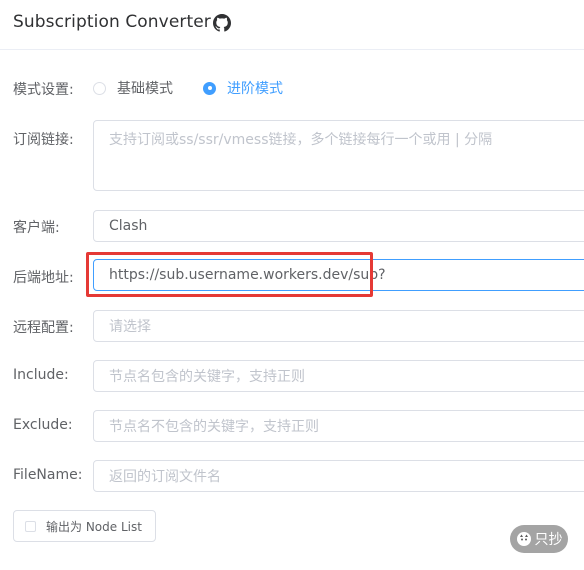  Describe the element at coordinates (145, 89) in the screenshot. I see `radio-basic-label: 基础模式` at that location.